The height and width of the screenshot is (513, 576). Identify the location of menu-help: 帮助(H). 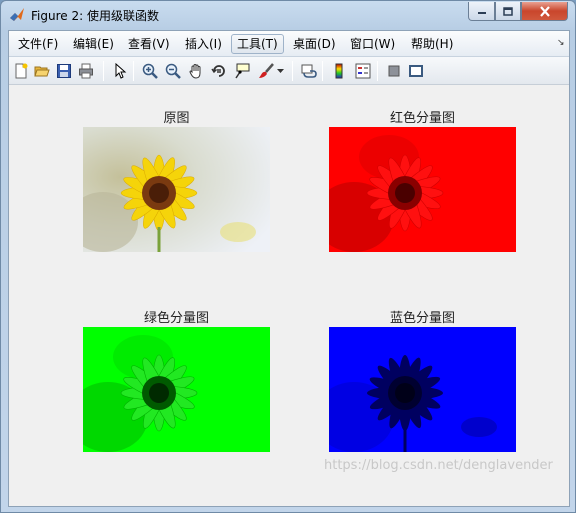
(432, 44).